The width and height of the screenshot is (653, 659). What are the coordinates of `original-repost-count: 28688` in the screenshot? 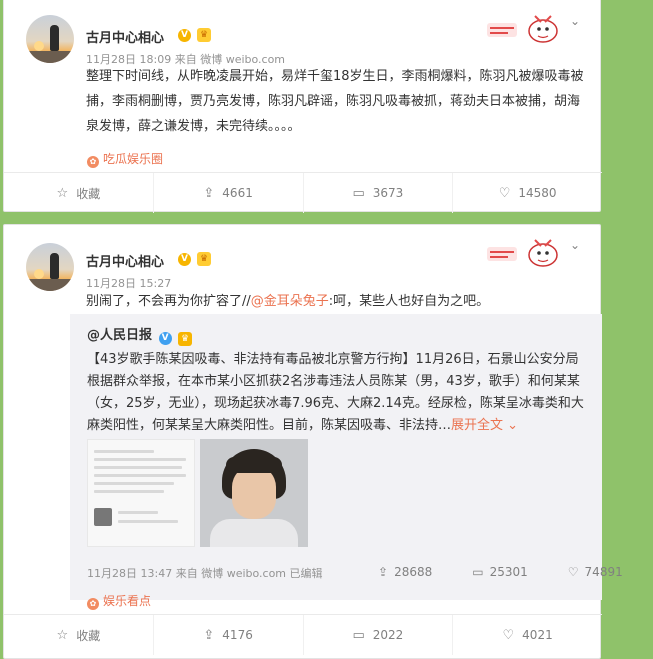 It's located at (413, 572).